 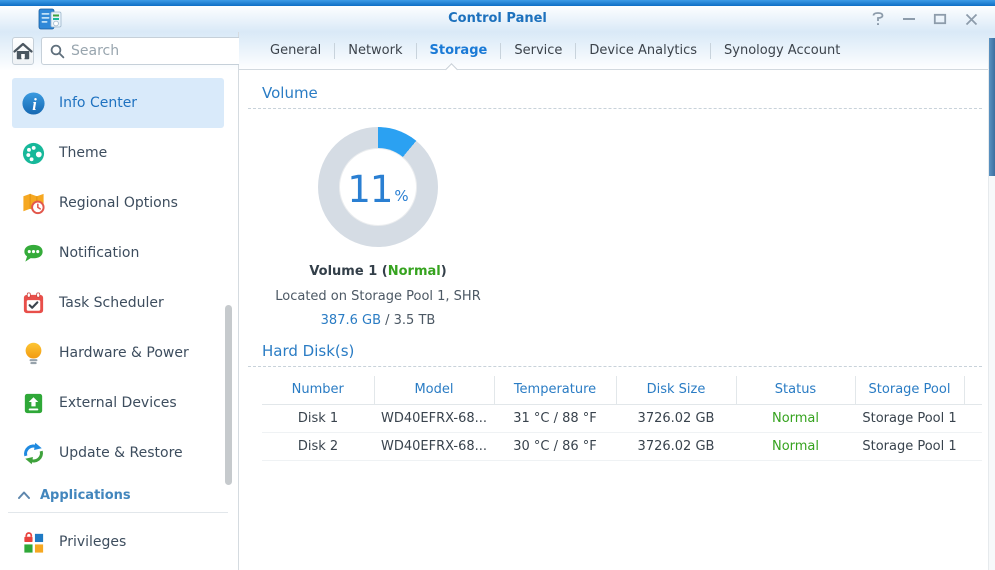 I want to click on volume-location: Located on Storage Pool 1, SHR, so click(x=378, y=296).